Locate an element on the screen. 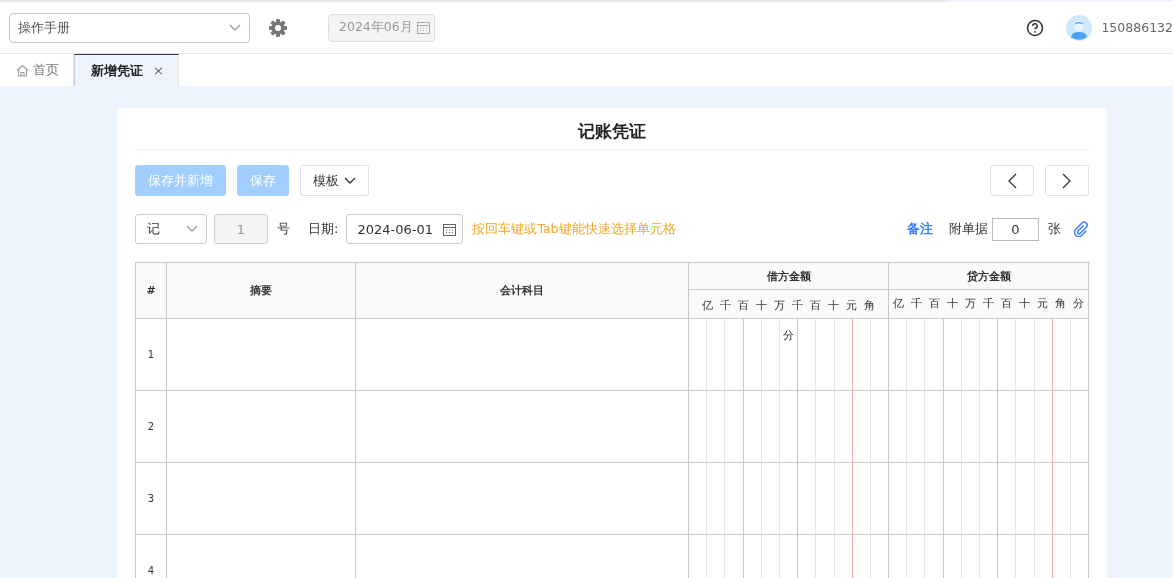 This screenshot has width=1173, height=578. column-header: 贷方金额 is located at coordinates (988, 276).